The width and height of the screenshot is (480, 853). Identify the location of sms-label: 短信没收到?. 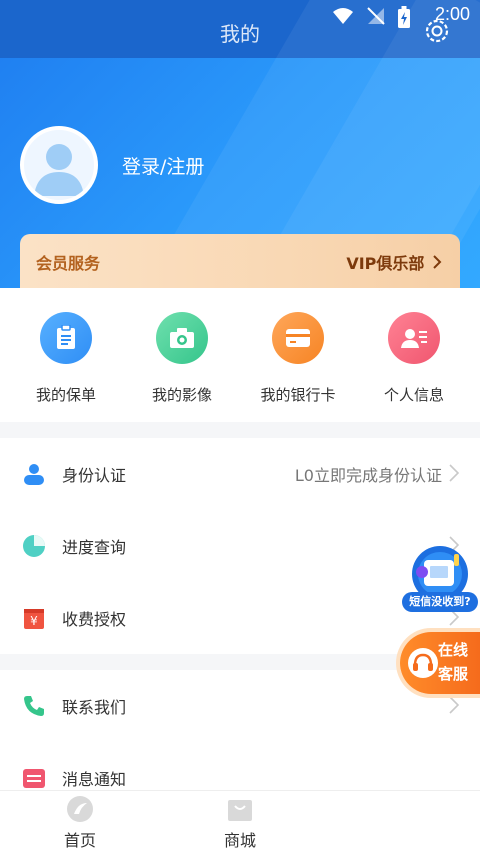
(440, 602).